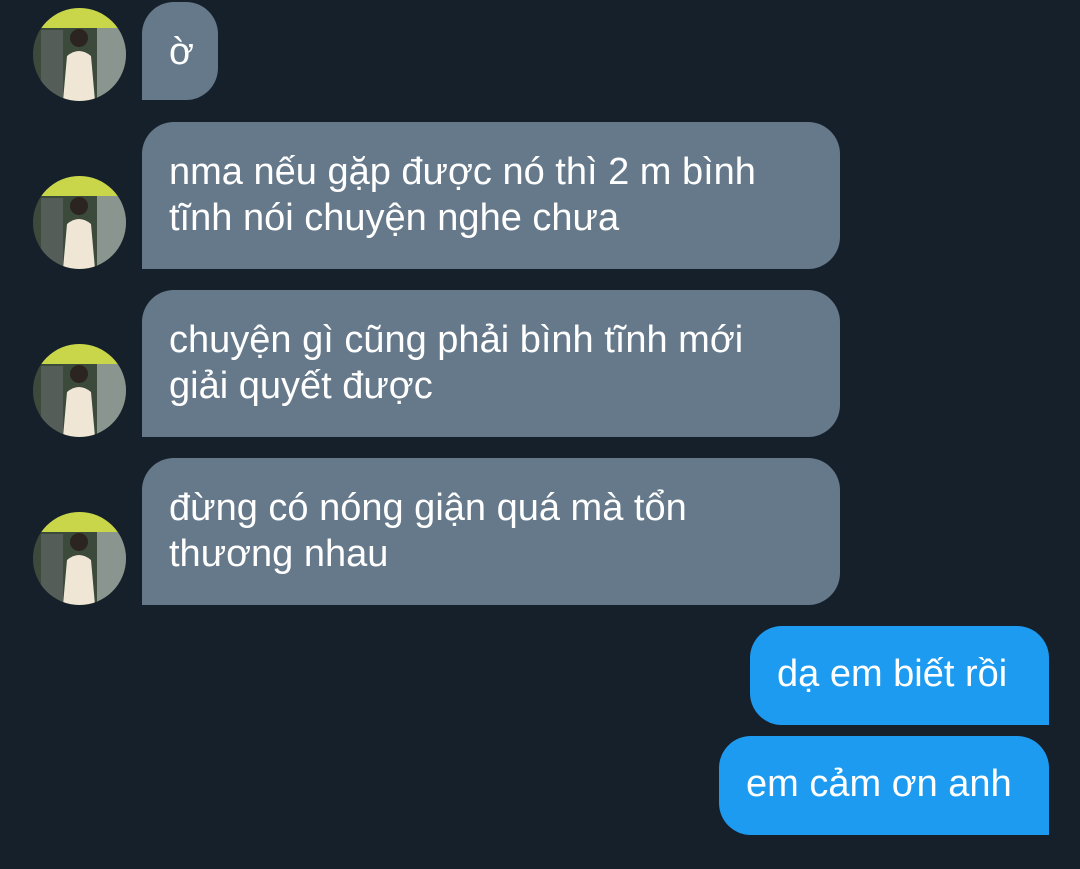  I want to click on message-text-line: chuyện gì cũng phải bình tĩnh mới, so click(456, 340).